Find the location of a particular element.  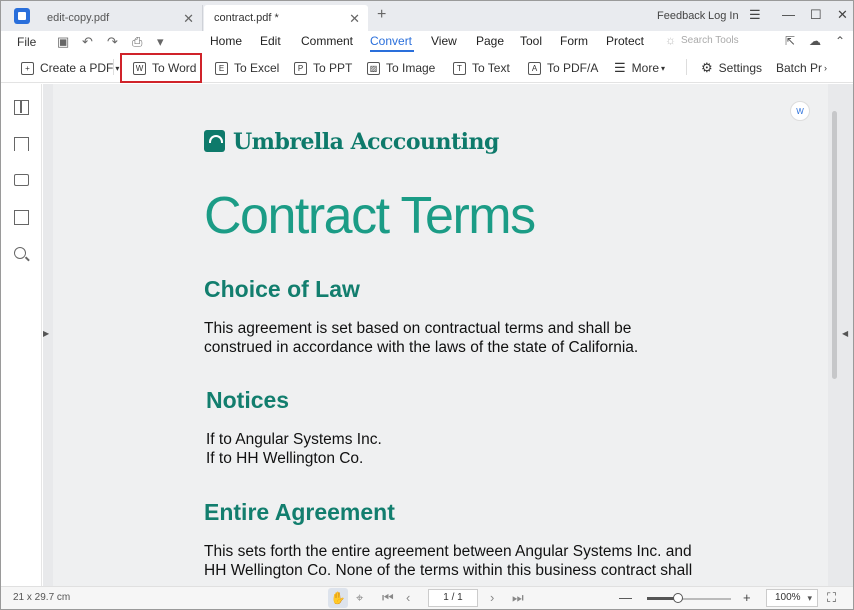

menu-home: Home is located at coordinates (226, 41).